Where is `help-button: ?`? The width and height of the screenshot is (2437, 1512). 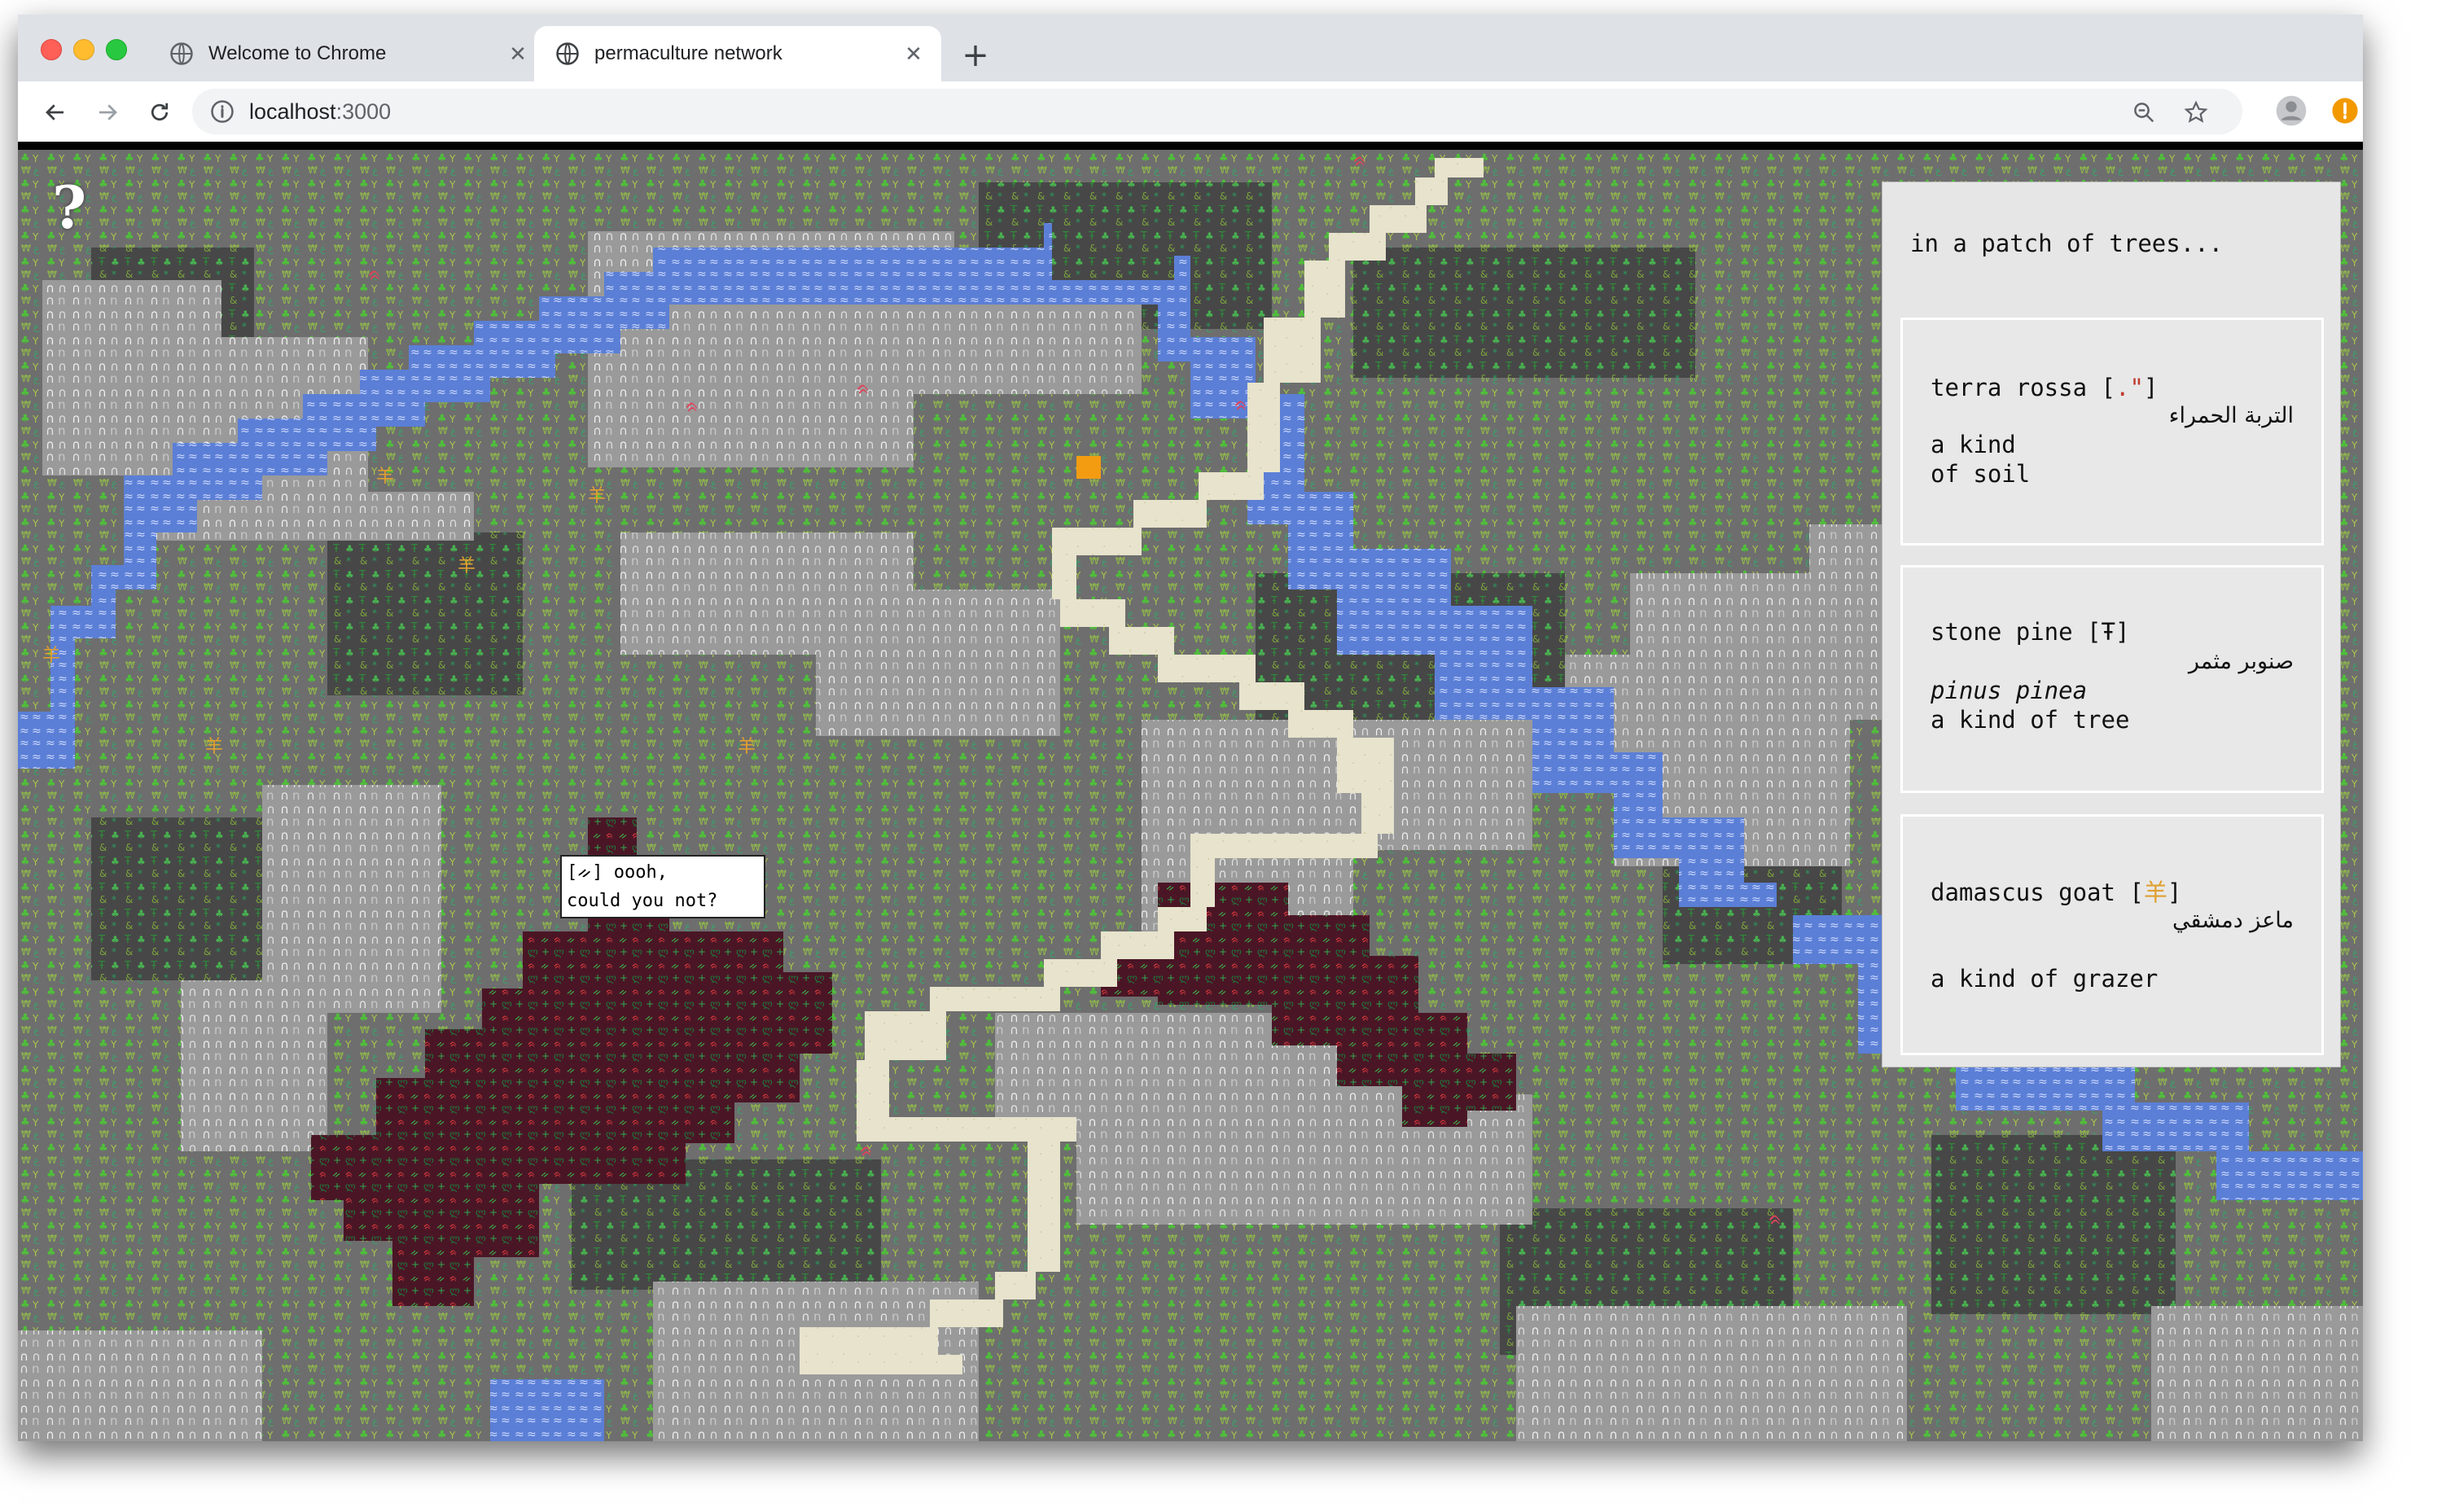
help-button: ? is located at coordinates (69, 207).